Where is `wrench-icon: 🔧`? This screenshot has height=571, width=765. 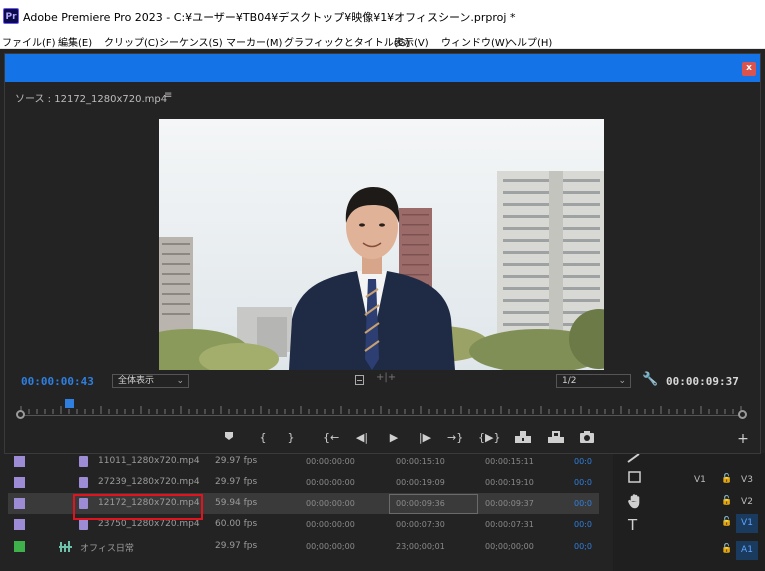
wrench-icon: 🔧 is located at coordinates (650, 379).